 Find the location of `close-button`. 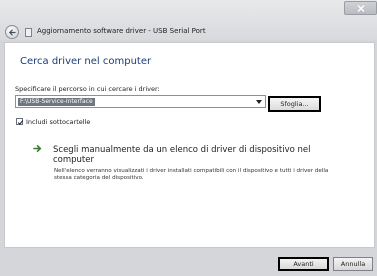

close-button is located at coordinates (360, 8).